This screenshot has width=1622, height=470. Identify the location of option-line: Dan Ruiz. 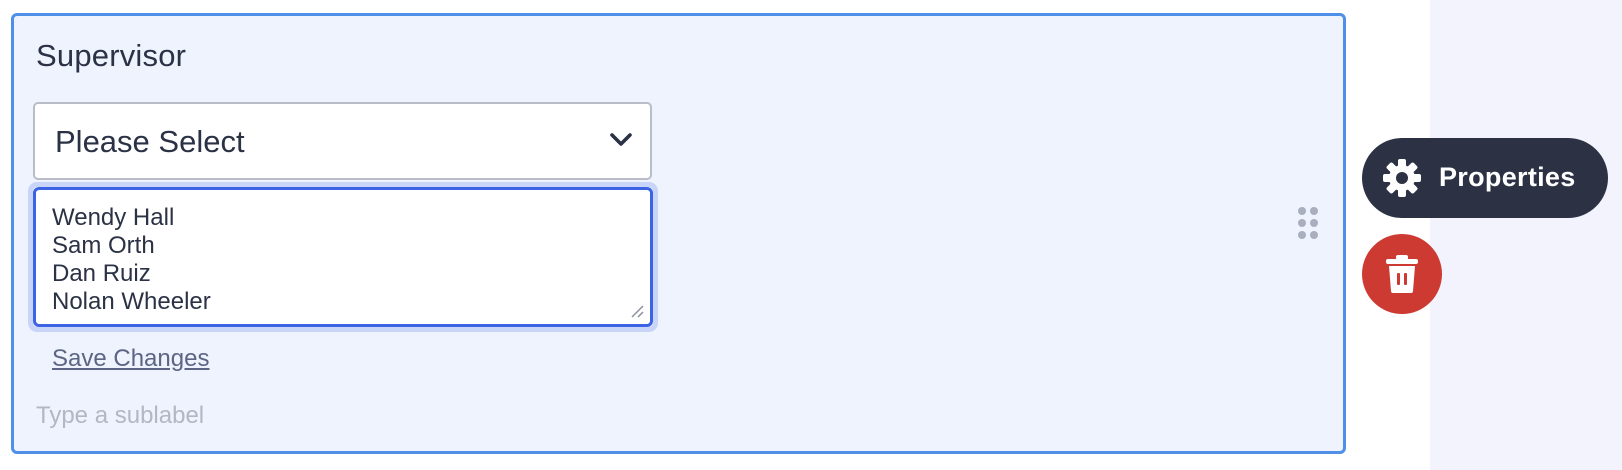
(101, 273).